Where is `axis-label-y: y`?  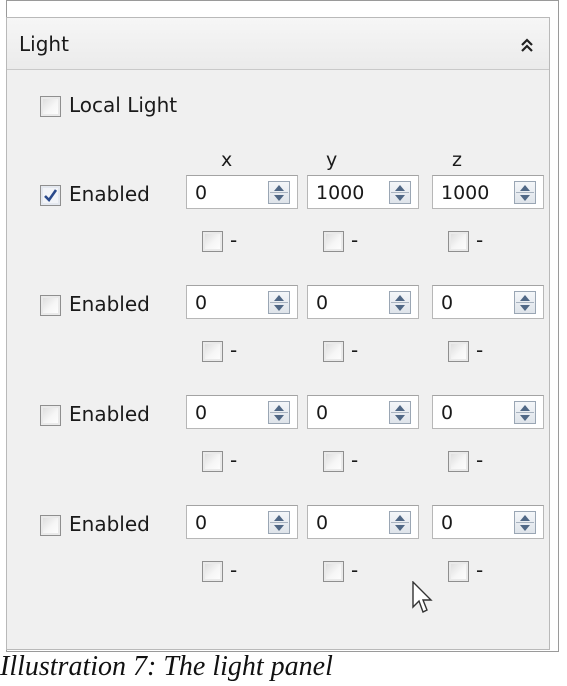
axis-label-y: y is located at coordinates (332, 160).